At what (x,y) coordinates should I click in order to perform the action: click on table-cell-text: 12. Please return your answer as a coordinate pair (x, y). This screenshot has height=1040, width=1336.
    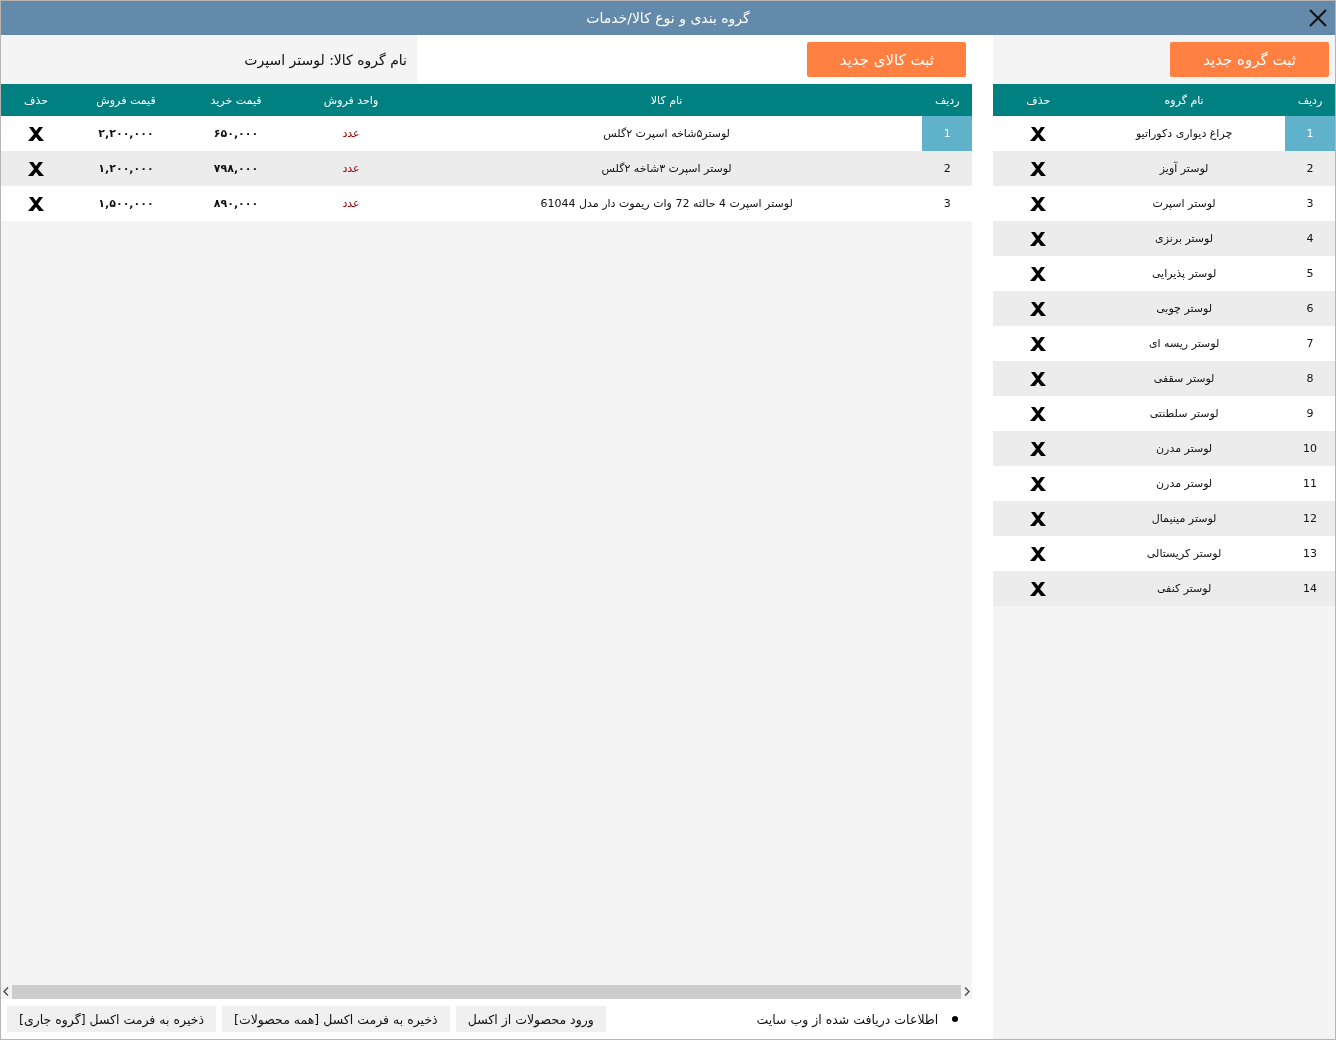
    Looking at the image, I should click on (1310, 519).